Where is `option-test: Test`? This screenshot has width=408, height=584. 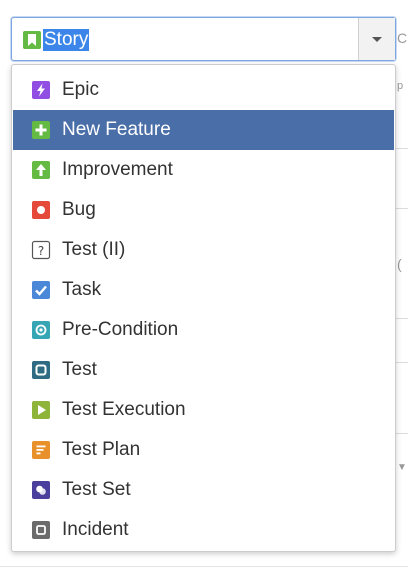
option-test: Test is located at coordinates (203, 370).